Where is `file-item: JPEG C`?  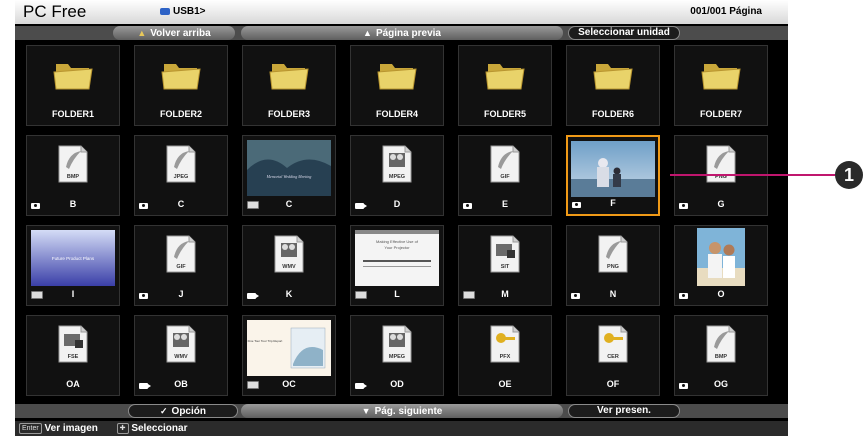 file-item: JPEG C is located at coordinates (181, 175).